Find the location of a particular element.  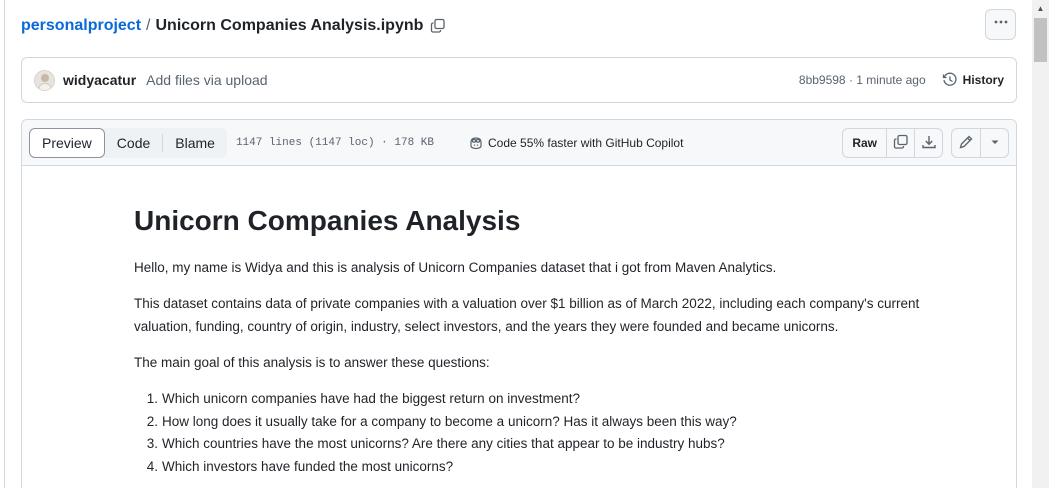

view-mode-segmented-control: Preview Code Blame is located at coordinates (128, 142).